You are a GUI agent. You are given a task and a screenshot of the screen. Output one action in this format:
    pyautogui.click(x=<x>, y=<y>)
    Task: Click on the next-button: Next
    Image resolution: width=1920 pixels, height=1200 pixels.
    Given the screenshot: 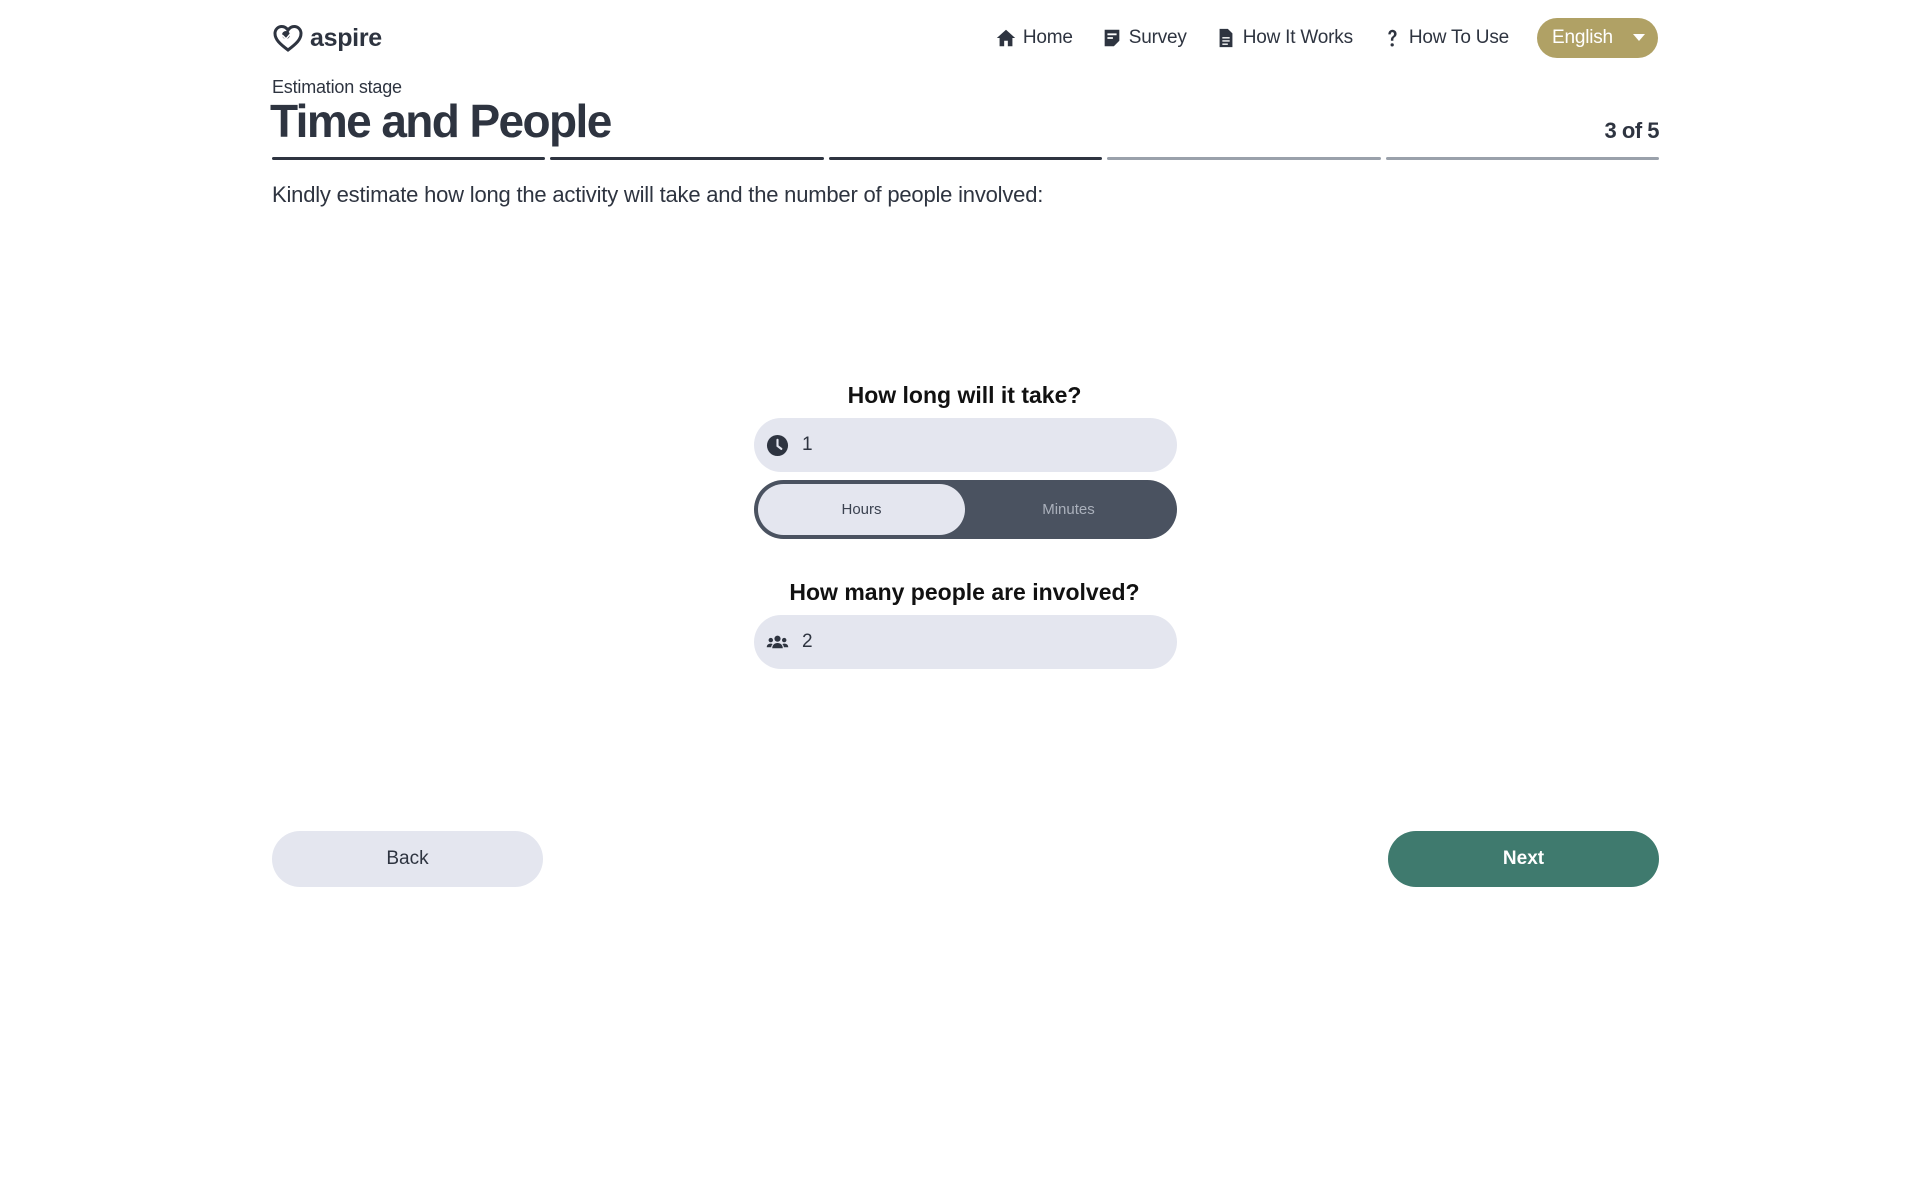 What is the action you would take?
    pyautogui.click(x=1523, y=859)
    